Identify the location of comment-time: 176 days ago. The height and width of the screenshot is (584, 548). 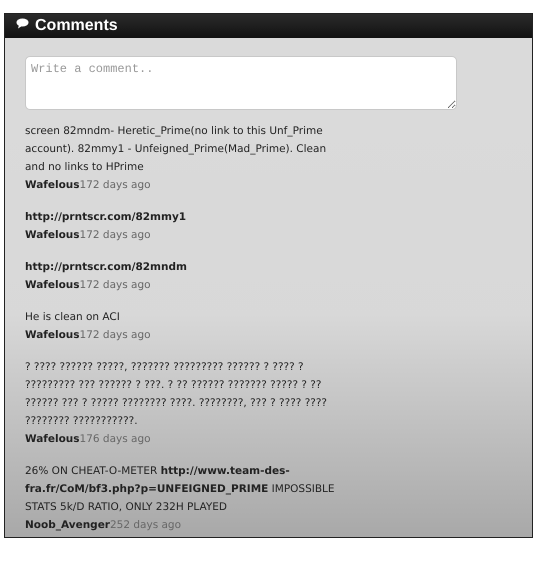
(115, 439).